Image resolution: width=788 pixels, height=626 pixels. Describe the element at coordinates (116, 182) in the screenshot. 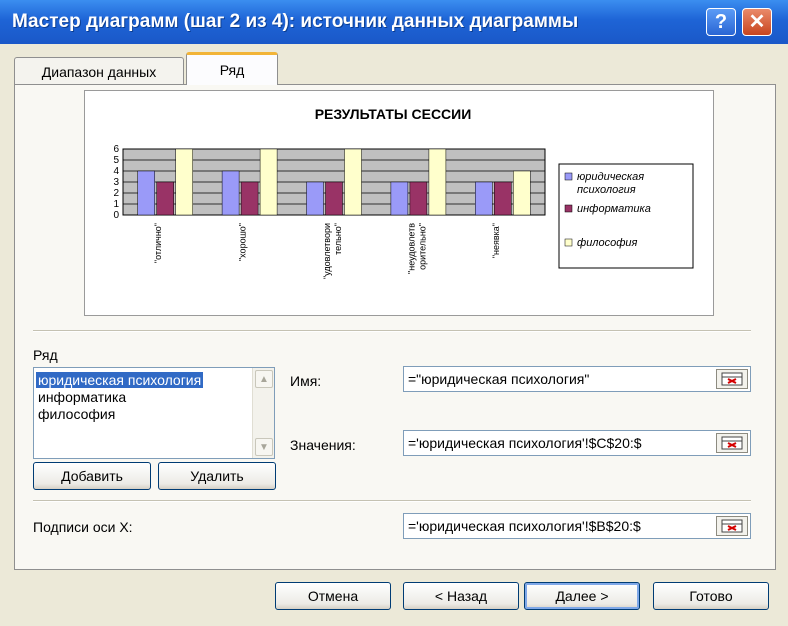

I see `y-tick-label: 3` at that location.